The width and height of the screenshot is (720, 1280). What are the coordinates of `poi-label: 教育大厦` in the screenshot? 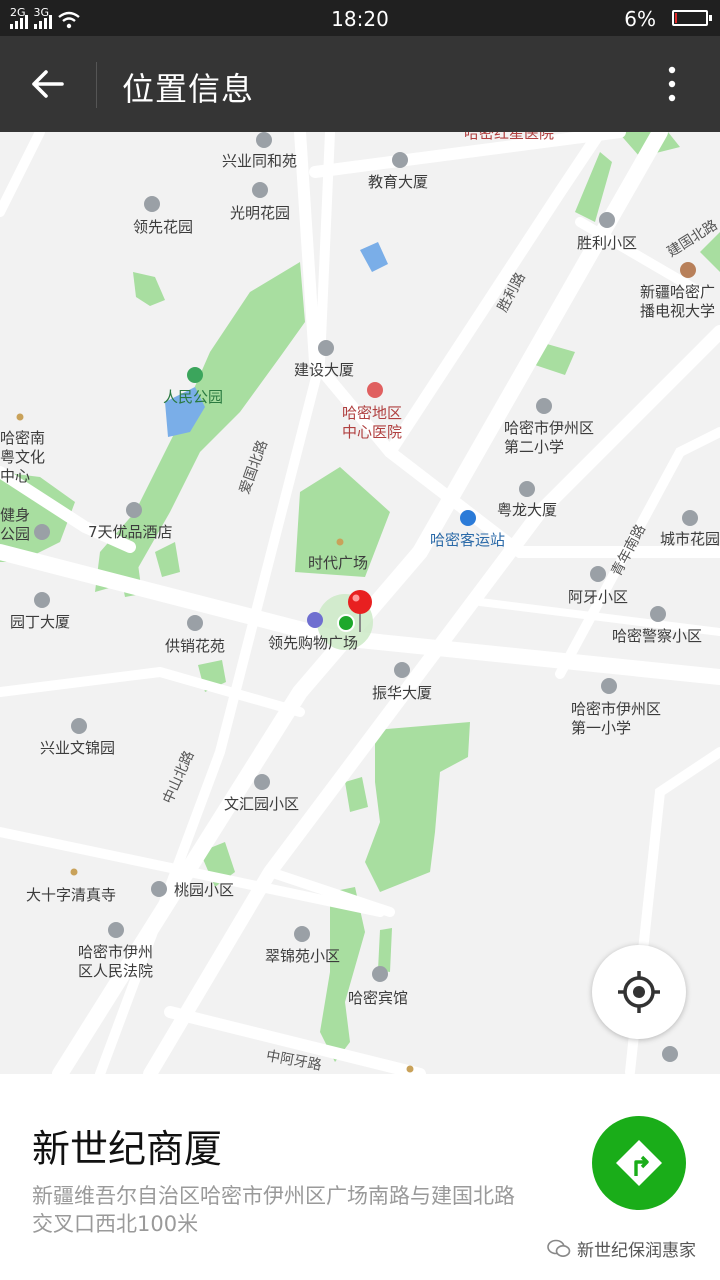 It's located at (398, 182).